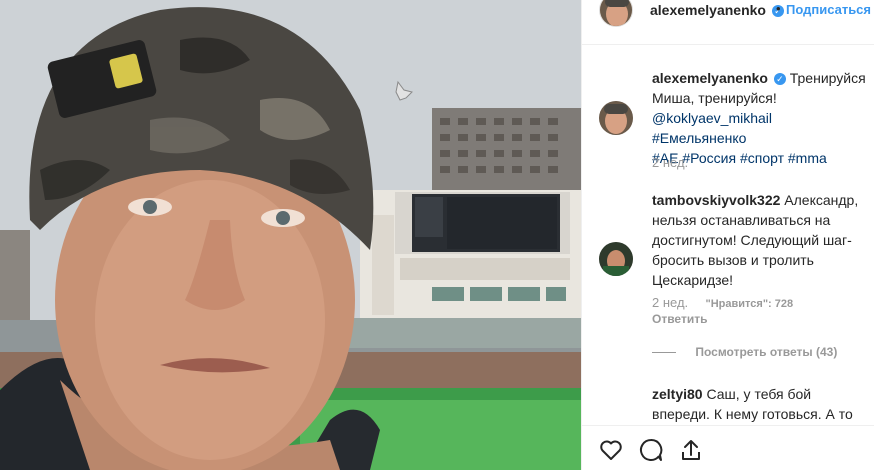  What do you see at coordinates (710, 78) in the screenshot?
I see `caption-author: alexemelyanenko` at bounding box center [710, 78].